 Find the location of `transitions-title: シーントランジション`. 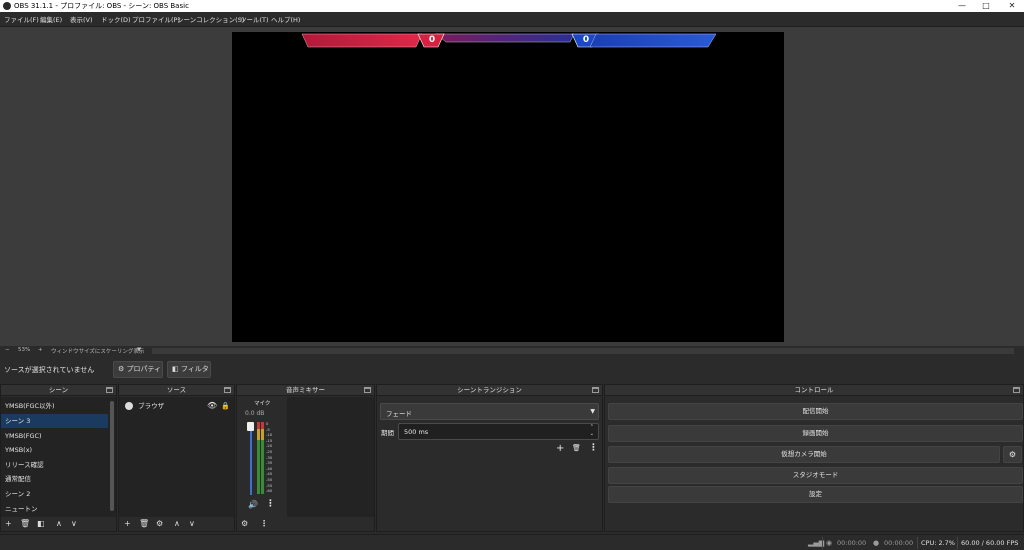

transitions-title: シーントランジション is located at coordinates (489, 390).